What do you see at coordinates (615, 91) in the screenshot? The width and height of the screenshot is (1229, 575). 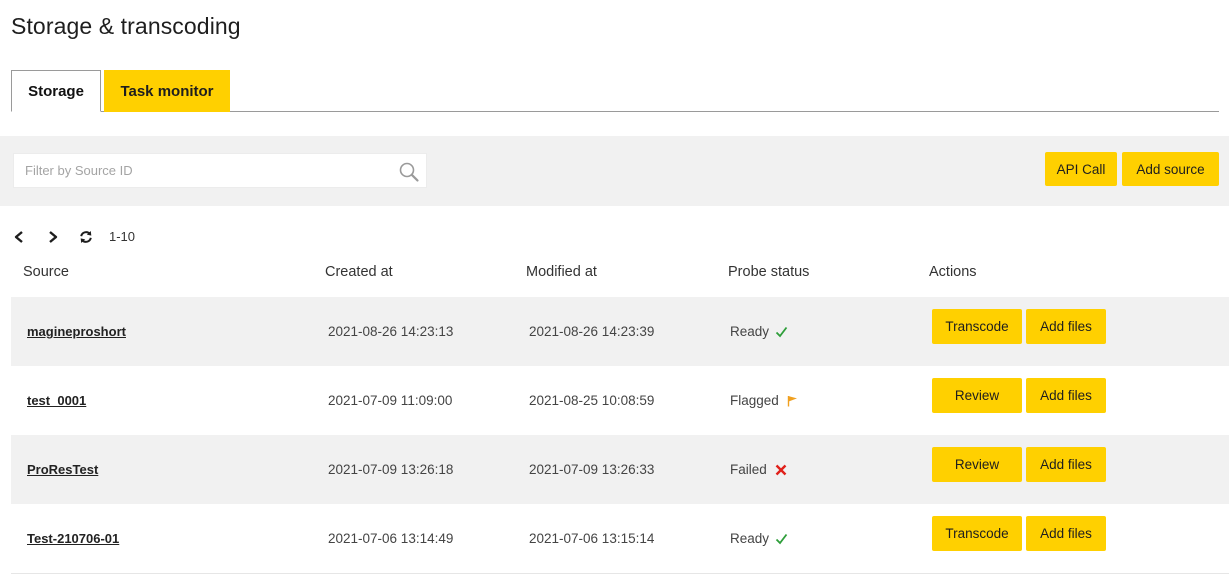 I see `tab-bar: Storage Task monitor` at bounding box center [615, 91].